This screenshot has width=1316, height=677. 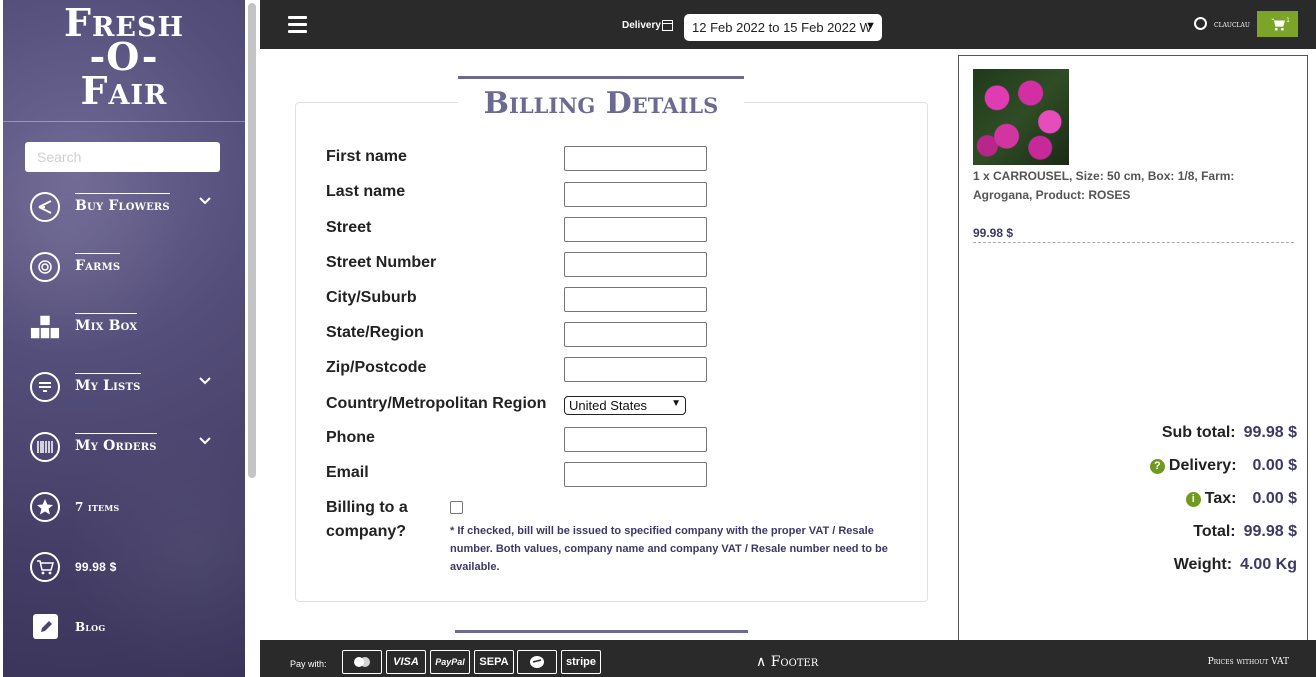 What do you see at coordinates (45, 447) in the screenshot?
I see `barcode-icon` at bounding box center [45, 447].